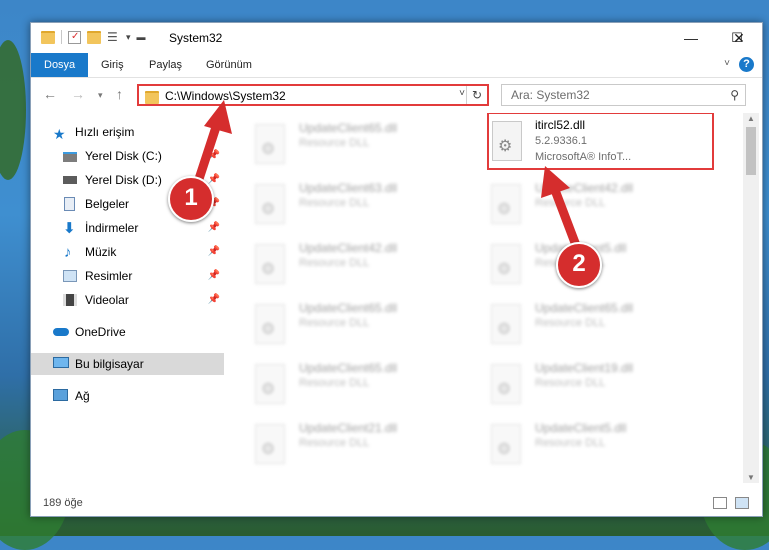  I want to click on annotation-arrows, so click(387, 176).